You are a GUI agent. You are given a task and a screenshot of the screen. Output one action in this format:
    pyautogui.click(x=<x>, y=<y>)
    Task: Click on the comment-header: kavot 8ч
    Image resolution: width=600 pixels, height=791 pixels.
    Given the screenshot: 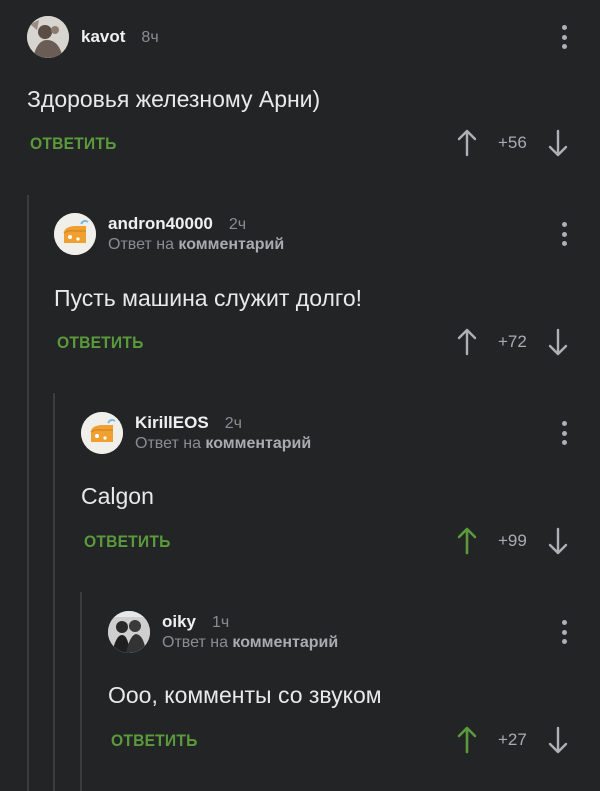 What is the action you would take?
    pyautogui.click(x=93, y=37)
    